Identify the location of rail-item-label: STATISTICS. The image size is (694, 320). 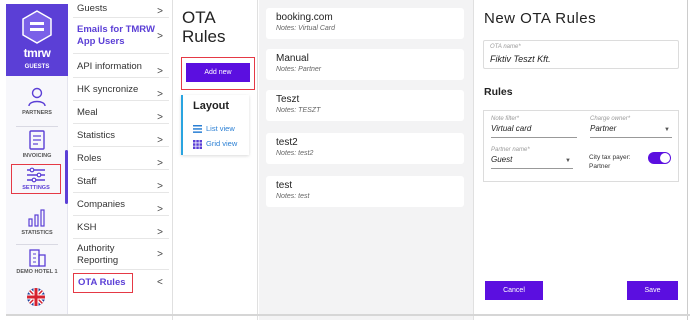
(37, 233).